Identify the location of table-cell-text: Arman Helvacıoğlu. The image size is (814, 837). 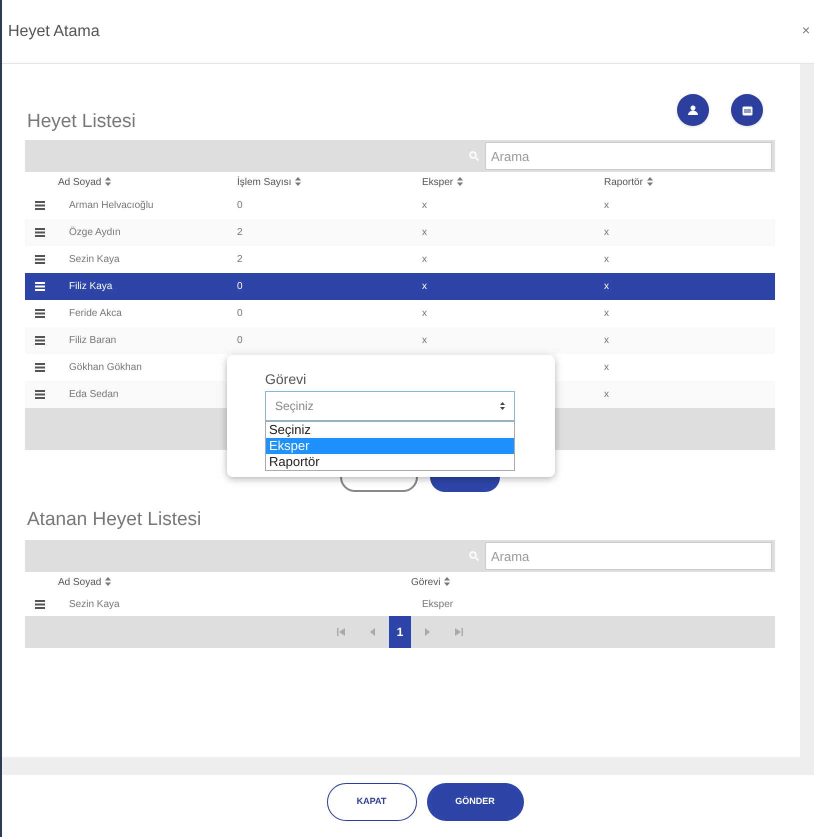
(111, 206).